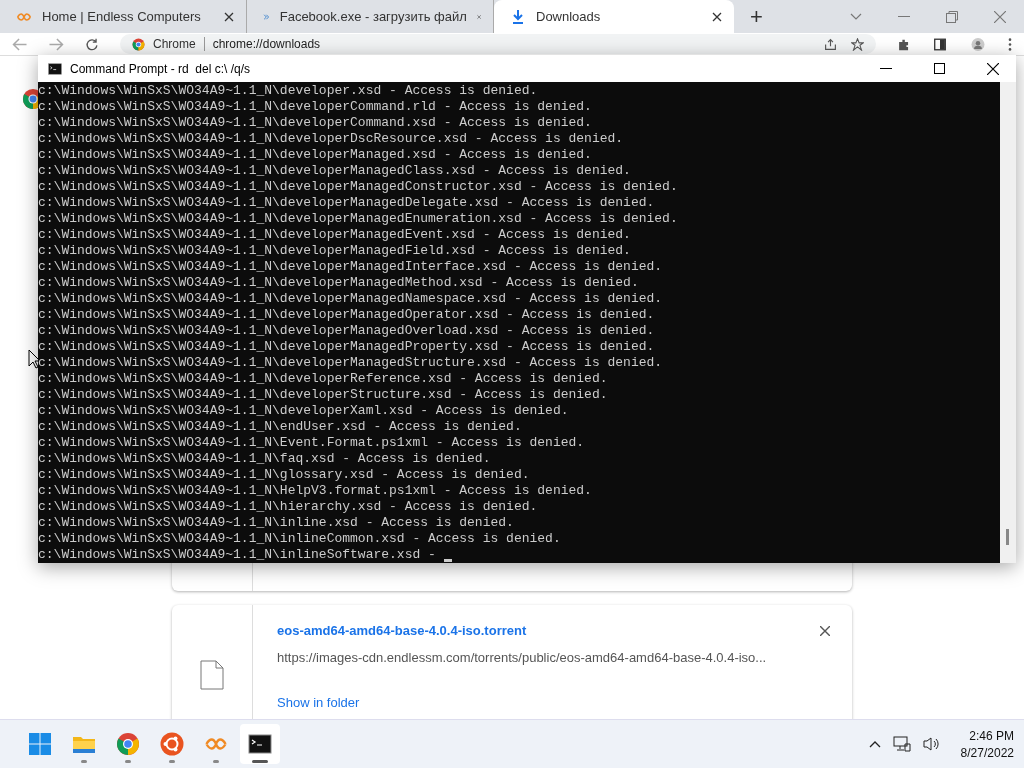  Describe the element at coordinates (331, 139) in the screenshot. I see `console-line: c:\Windows\WinSxS\WO34A9~1.1_N\developerDscResource.xsd - Access is denied.` at that location.